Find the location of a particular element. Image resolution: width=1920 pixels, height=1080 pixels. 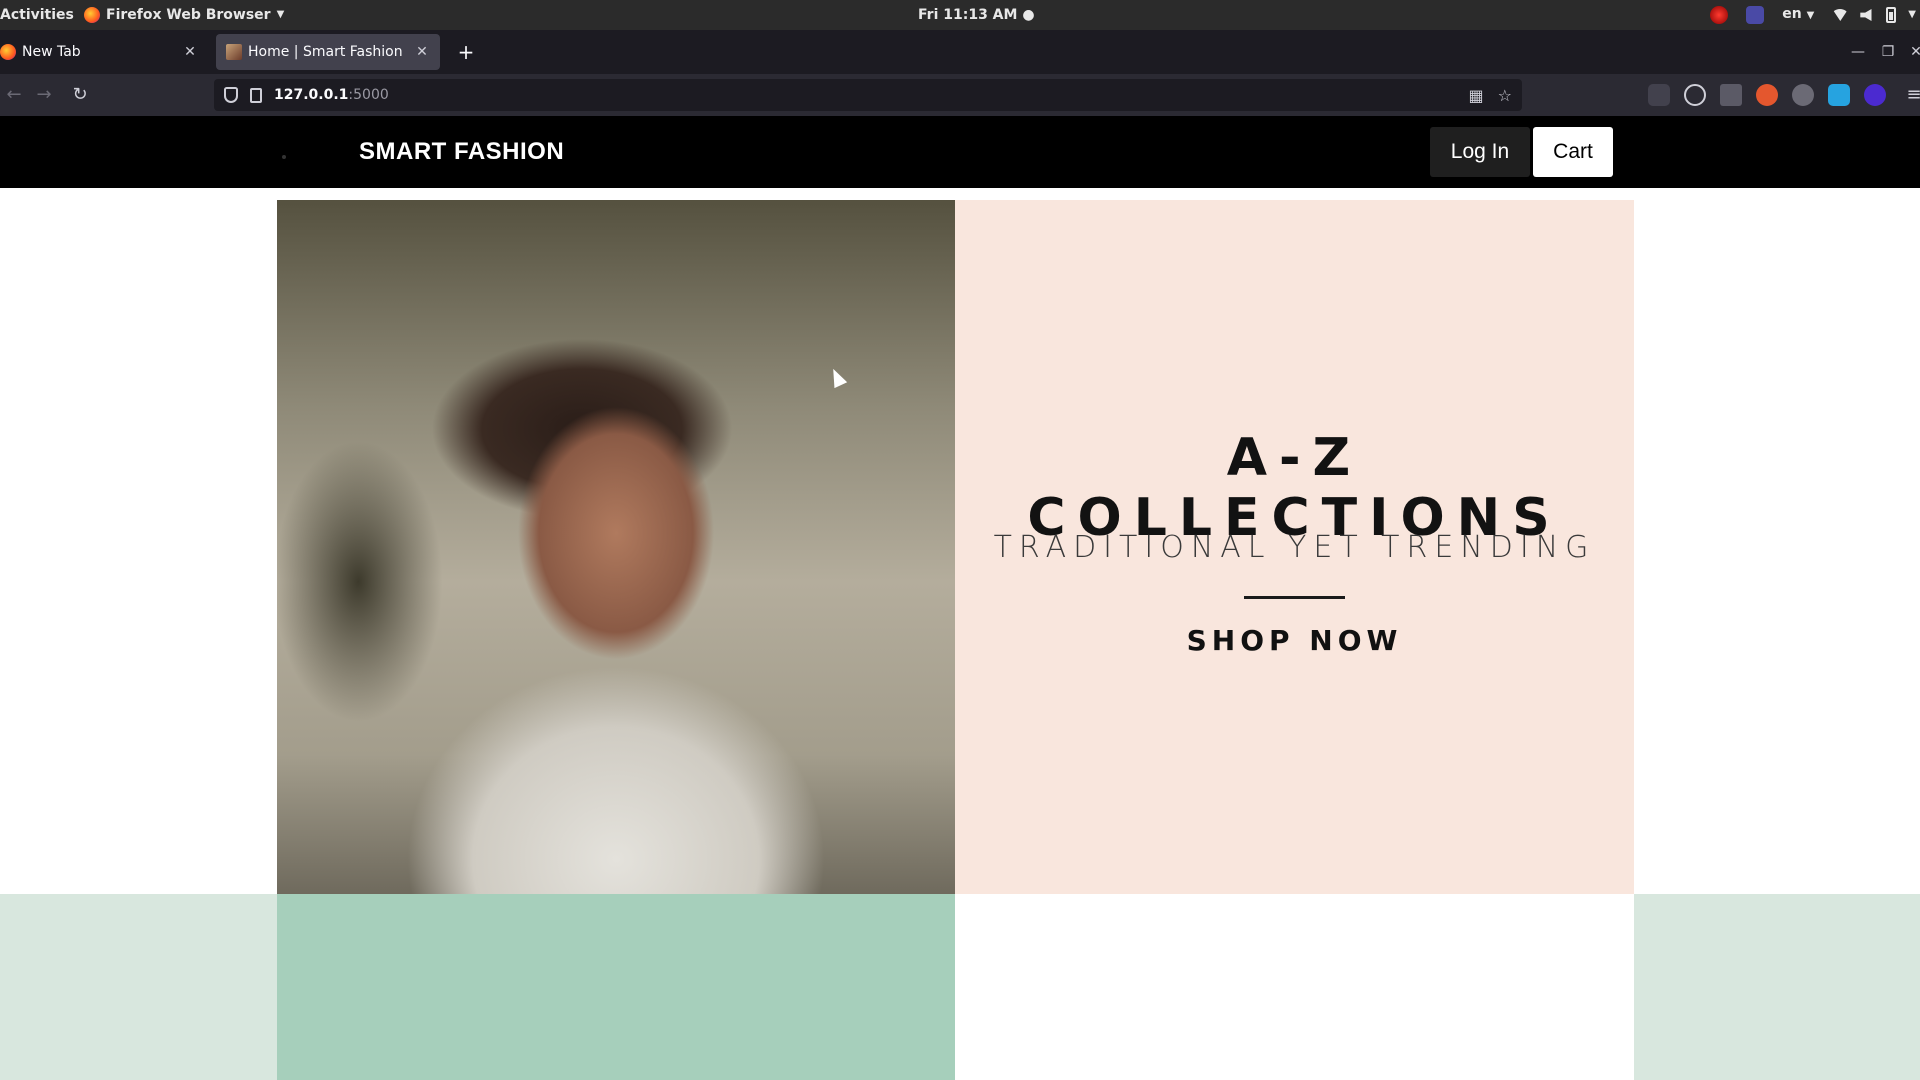

hero-subtitle: TRADITIONAL YET TRENDING is located at coordinates (1294, 547).